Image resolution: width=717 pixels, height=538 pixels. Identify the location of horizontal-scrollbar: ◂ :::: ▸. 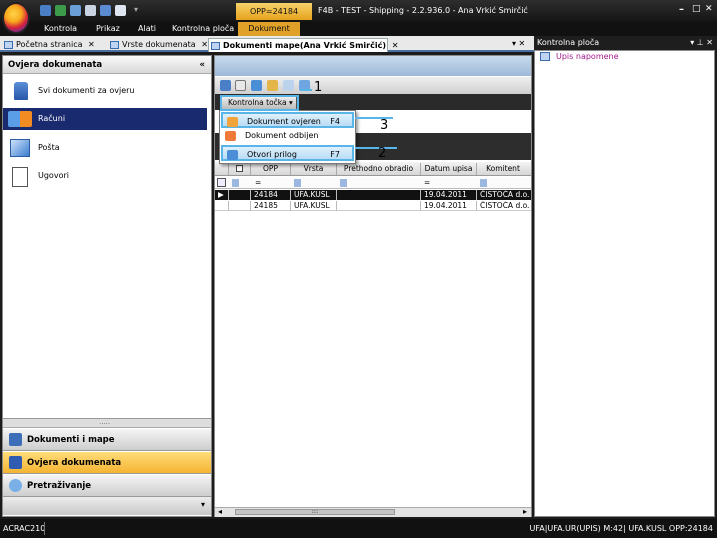
(373, 512).